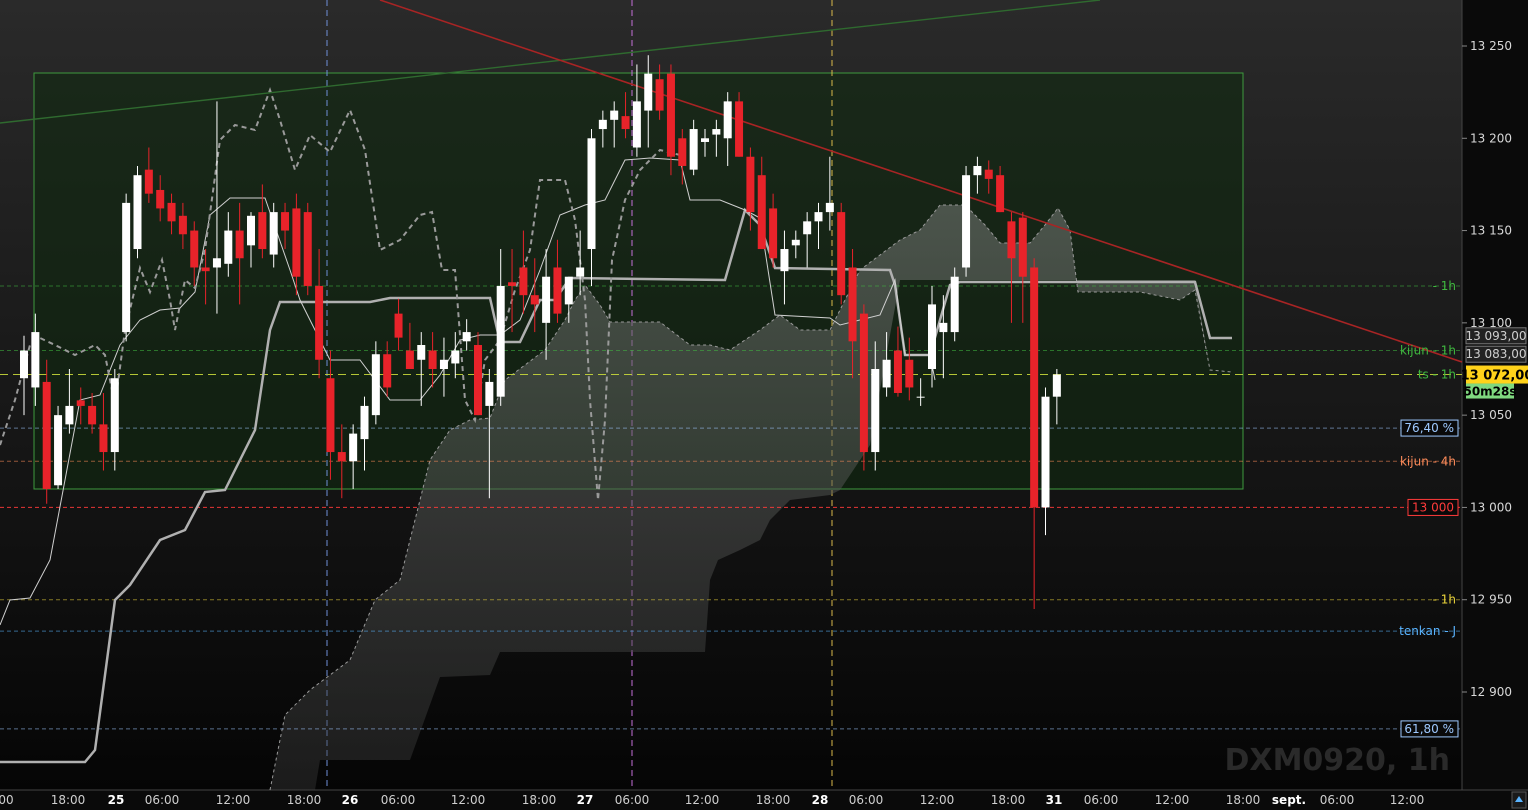 The image size is (1528, 810). Describe the element at coordinates (1428, 461) in the screenshot. I see `level-label: kijun - 4h` at that location.